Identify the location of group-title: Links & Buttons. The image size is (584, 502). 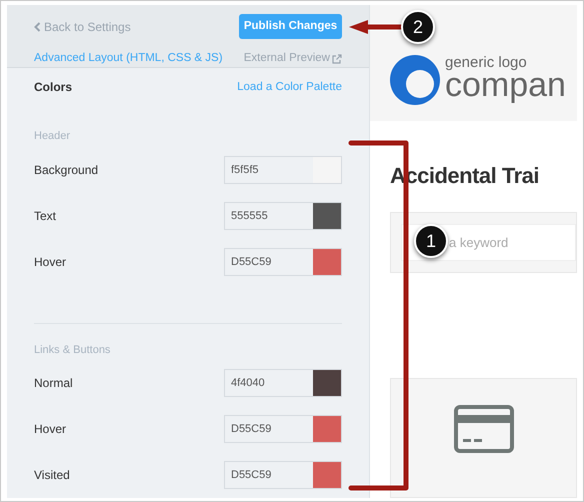
(73, 350).